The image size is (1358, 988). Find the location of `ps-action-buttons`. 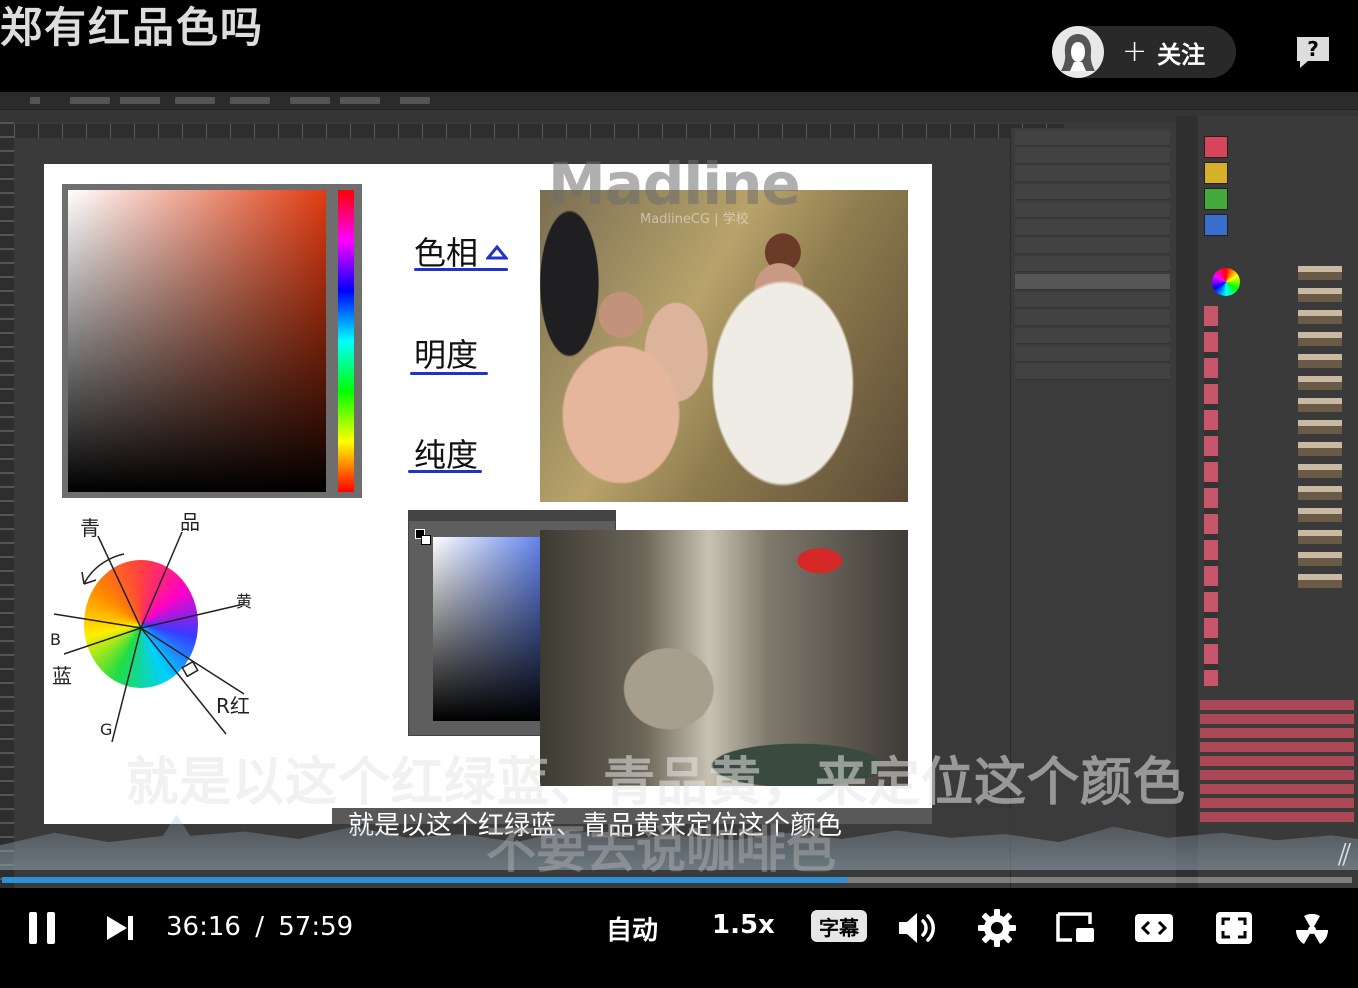

ps-action-buttons is located at coordinates (1277, 762).